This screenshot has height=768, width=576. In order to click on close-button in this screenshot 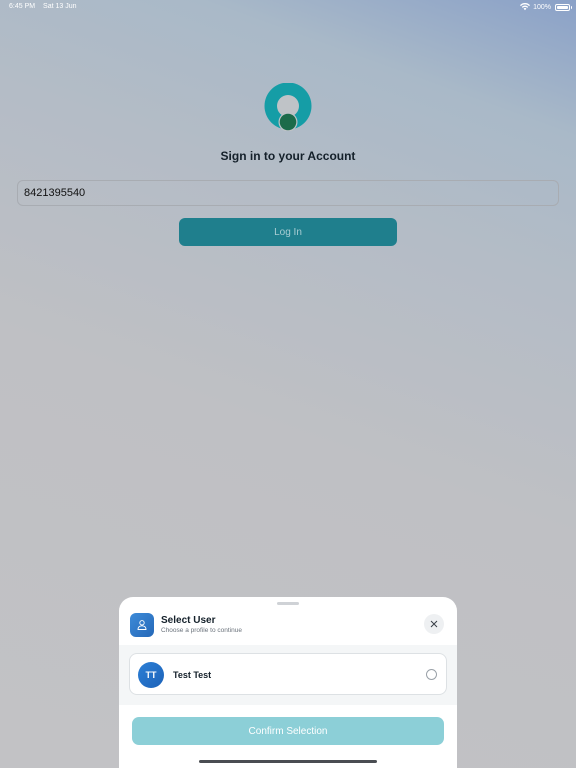, I will do `click(434, 624)`.